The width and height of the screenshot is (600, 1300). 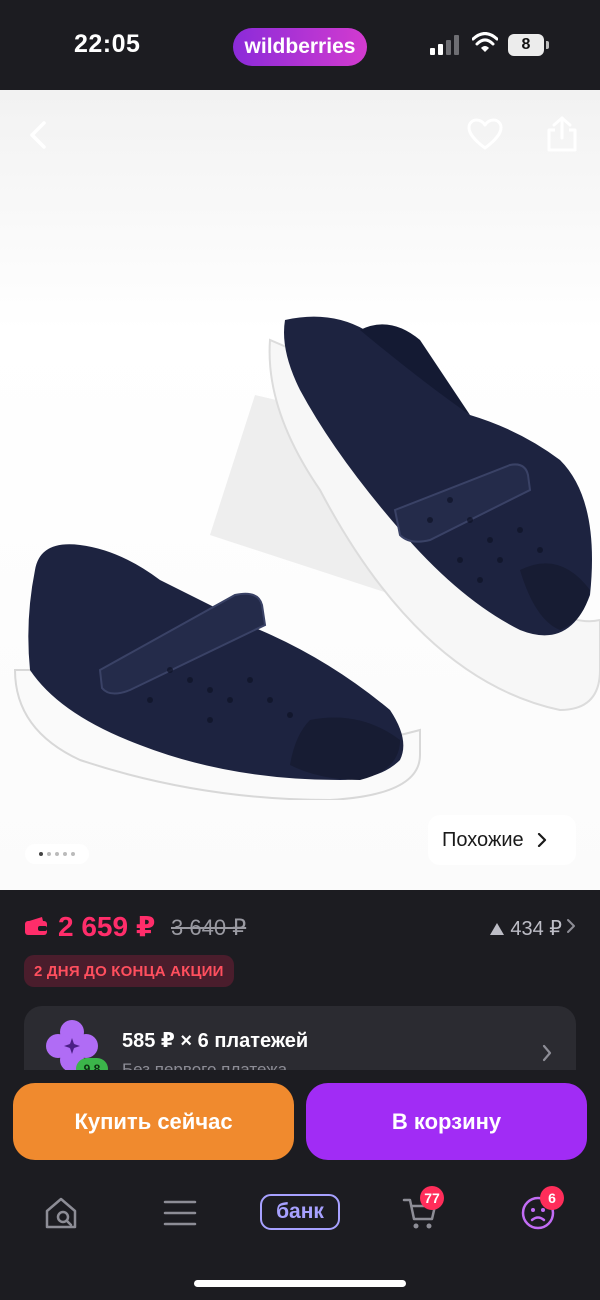 I want to click on points-info: 434 ₽, so click(x=525, y=928).